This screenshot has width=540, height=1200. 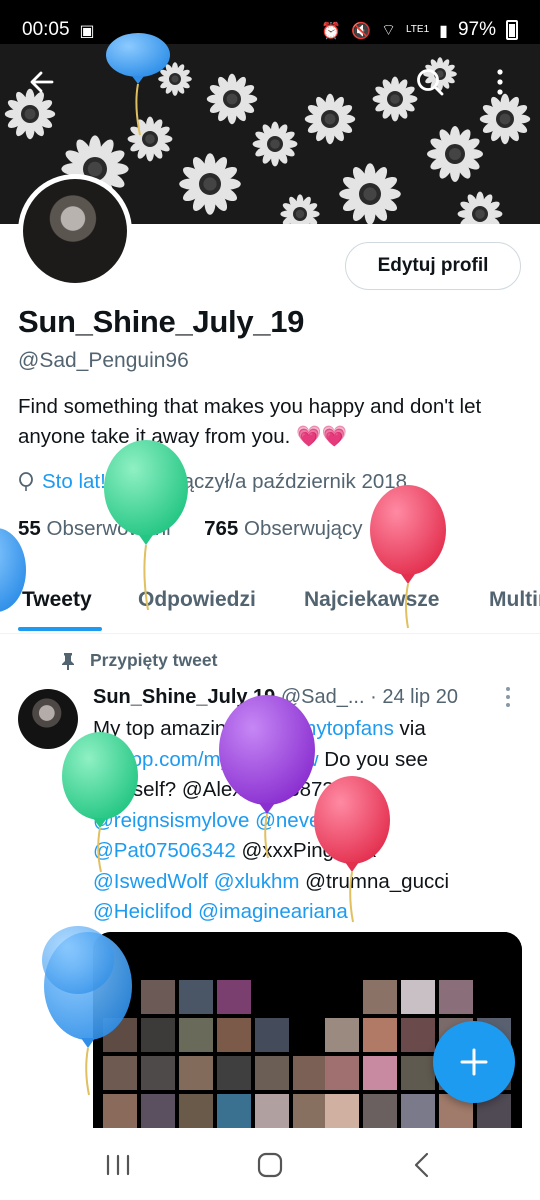 What do you see at coordinates (254, 881) in the screenshot?
I see `mention-link: @xlukhm` at bounding box center [254, 881].